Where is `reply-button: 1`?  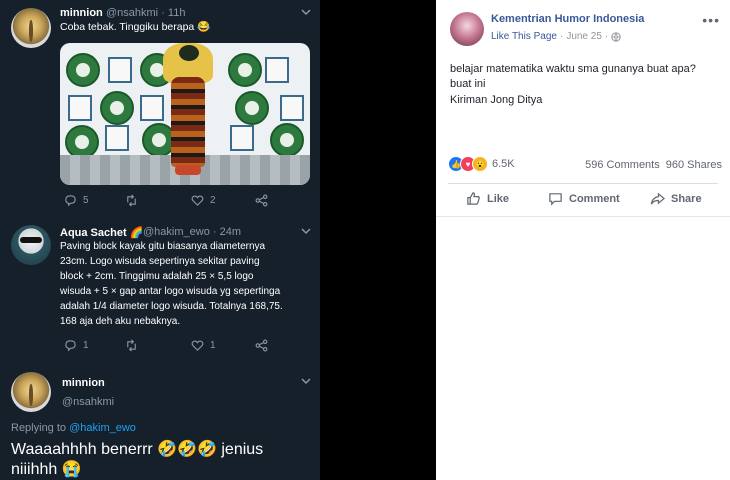
reply-button: 1 is located at coordinates (76, 345).